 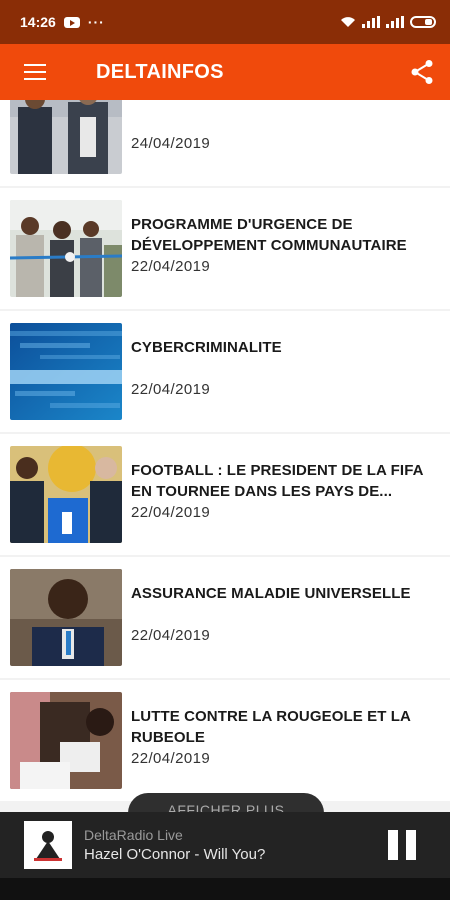 What do you see at coordinates (206, 347) in the screenshot?
I see `article-title: CYBERCRIMINALITE` at bounding box center [206, 347].